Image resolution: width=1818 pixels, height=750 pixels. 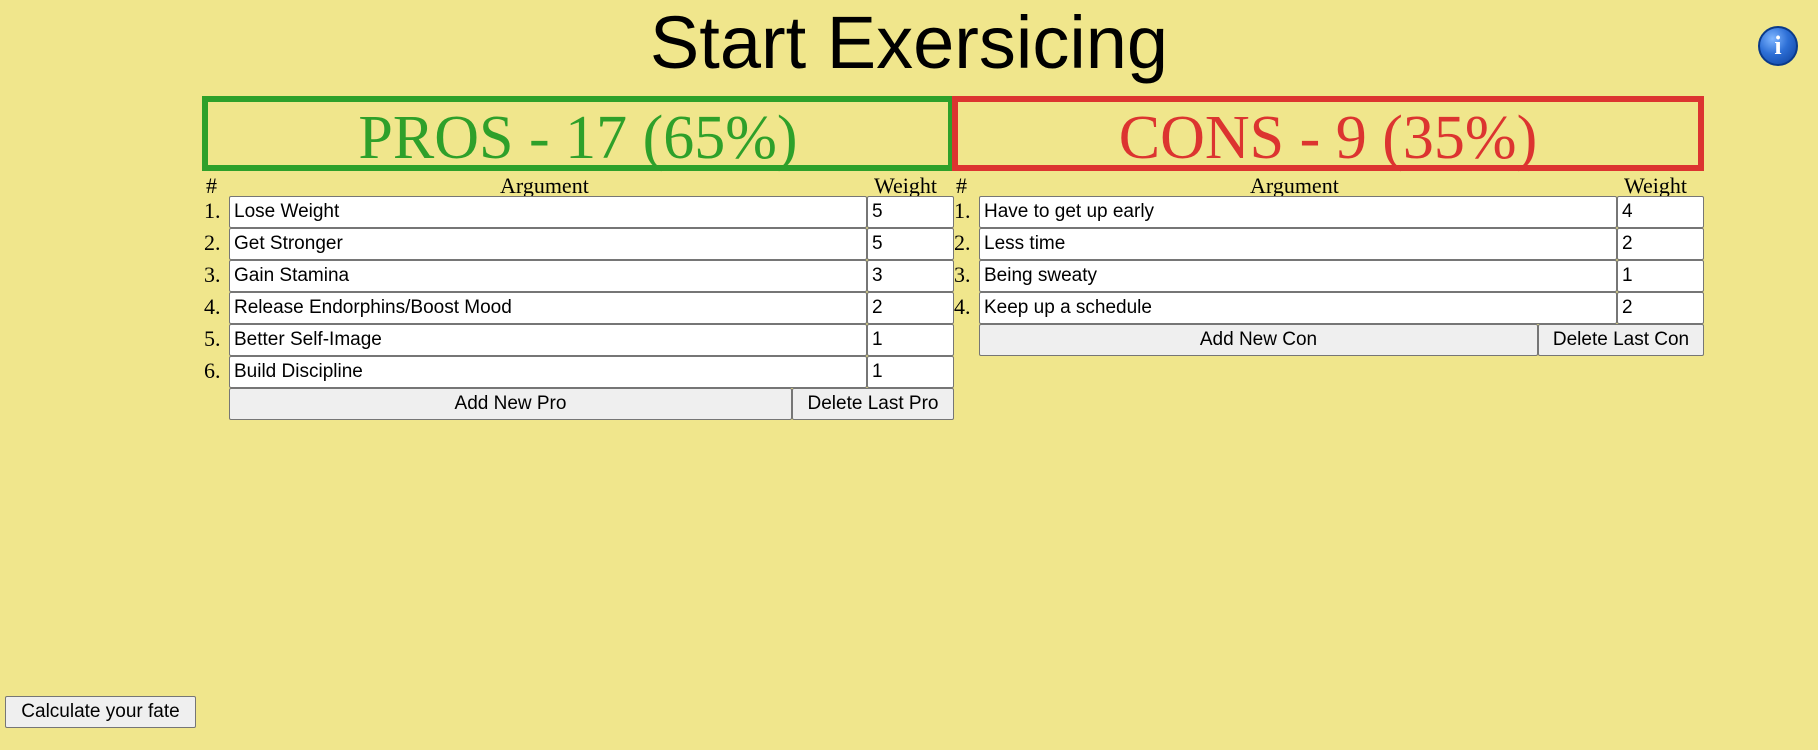 What do you see at coordinates (962, 274) in the screenshot?
I see `con-row-number: 3.` at bounding box center [962, 274].